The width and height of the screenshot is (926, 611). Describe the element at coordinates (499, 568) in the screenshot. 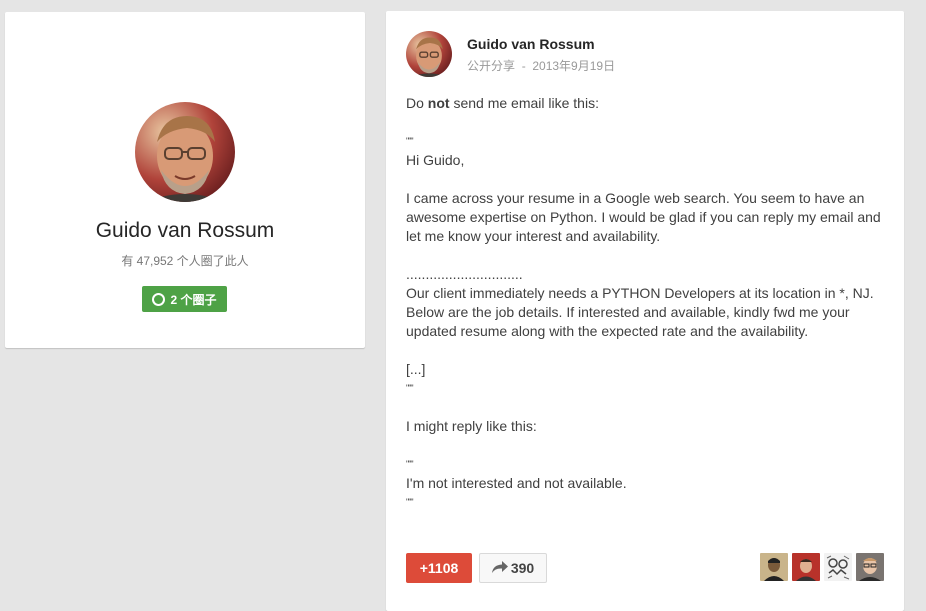

I see `share-arrow-icon` at that location.